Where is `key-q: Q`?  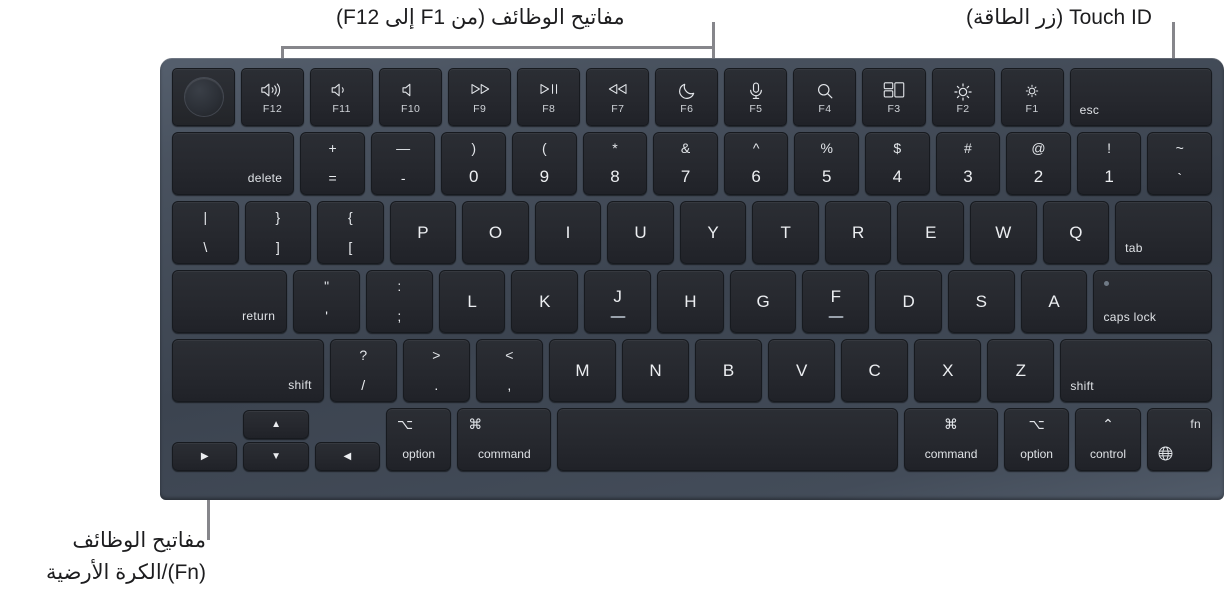 key-q: Q is located at coordinates (1076, 232).